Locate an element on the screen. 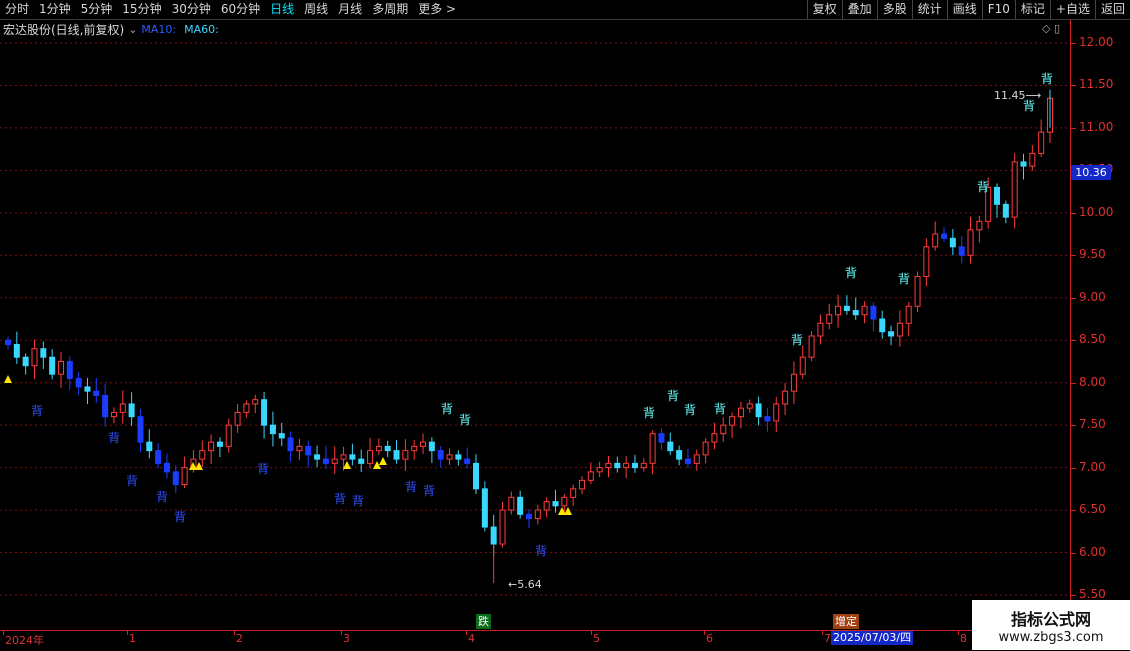 The height and width of the screenshot is (651, 1130). period-tab: 5分钟 is located at coordinates (97, 9).